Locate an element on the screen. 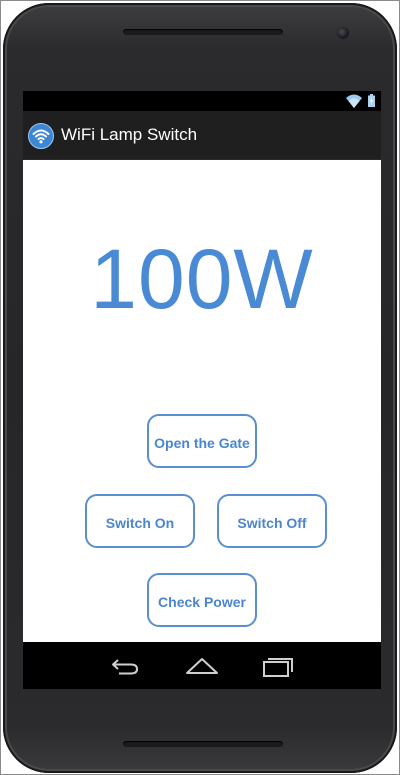 This screenshot has width=400, height=775. home-icon is located at coordinates (202, 666).